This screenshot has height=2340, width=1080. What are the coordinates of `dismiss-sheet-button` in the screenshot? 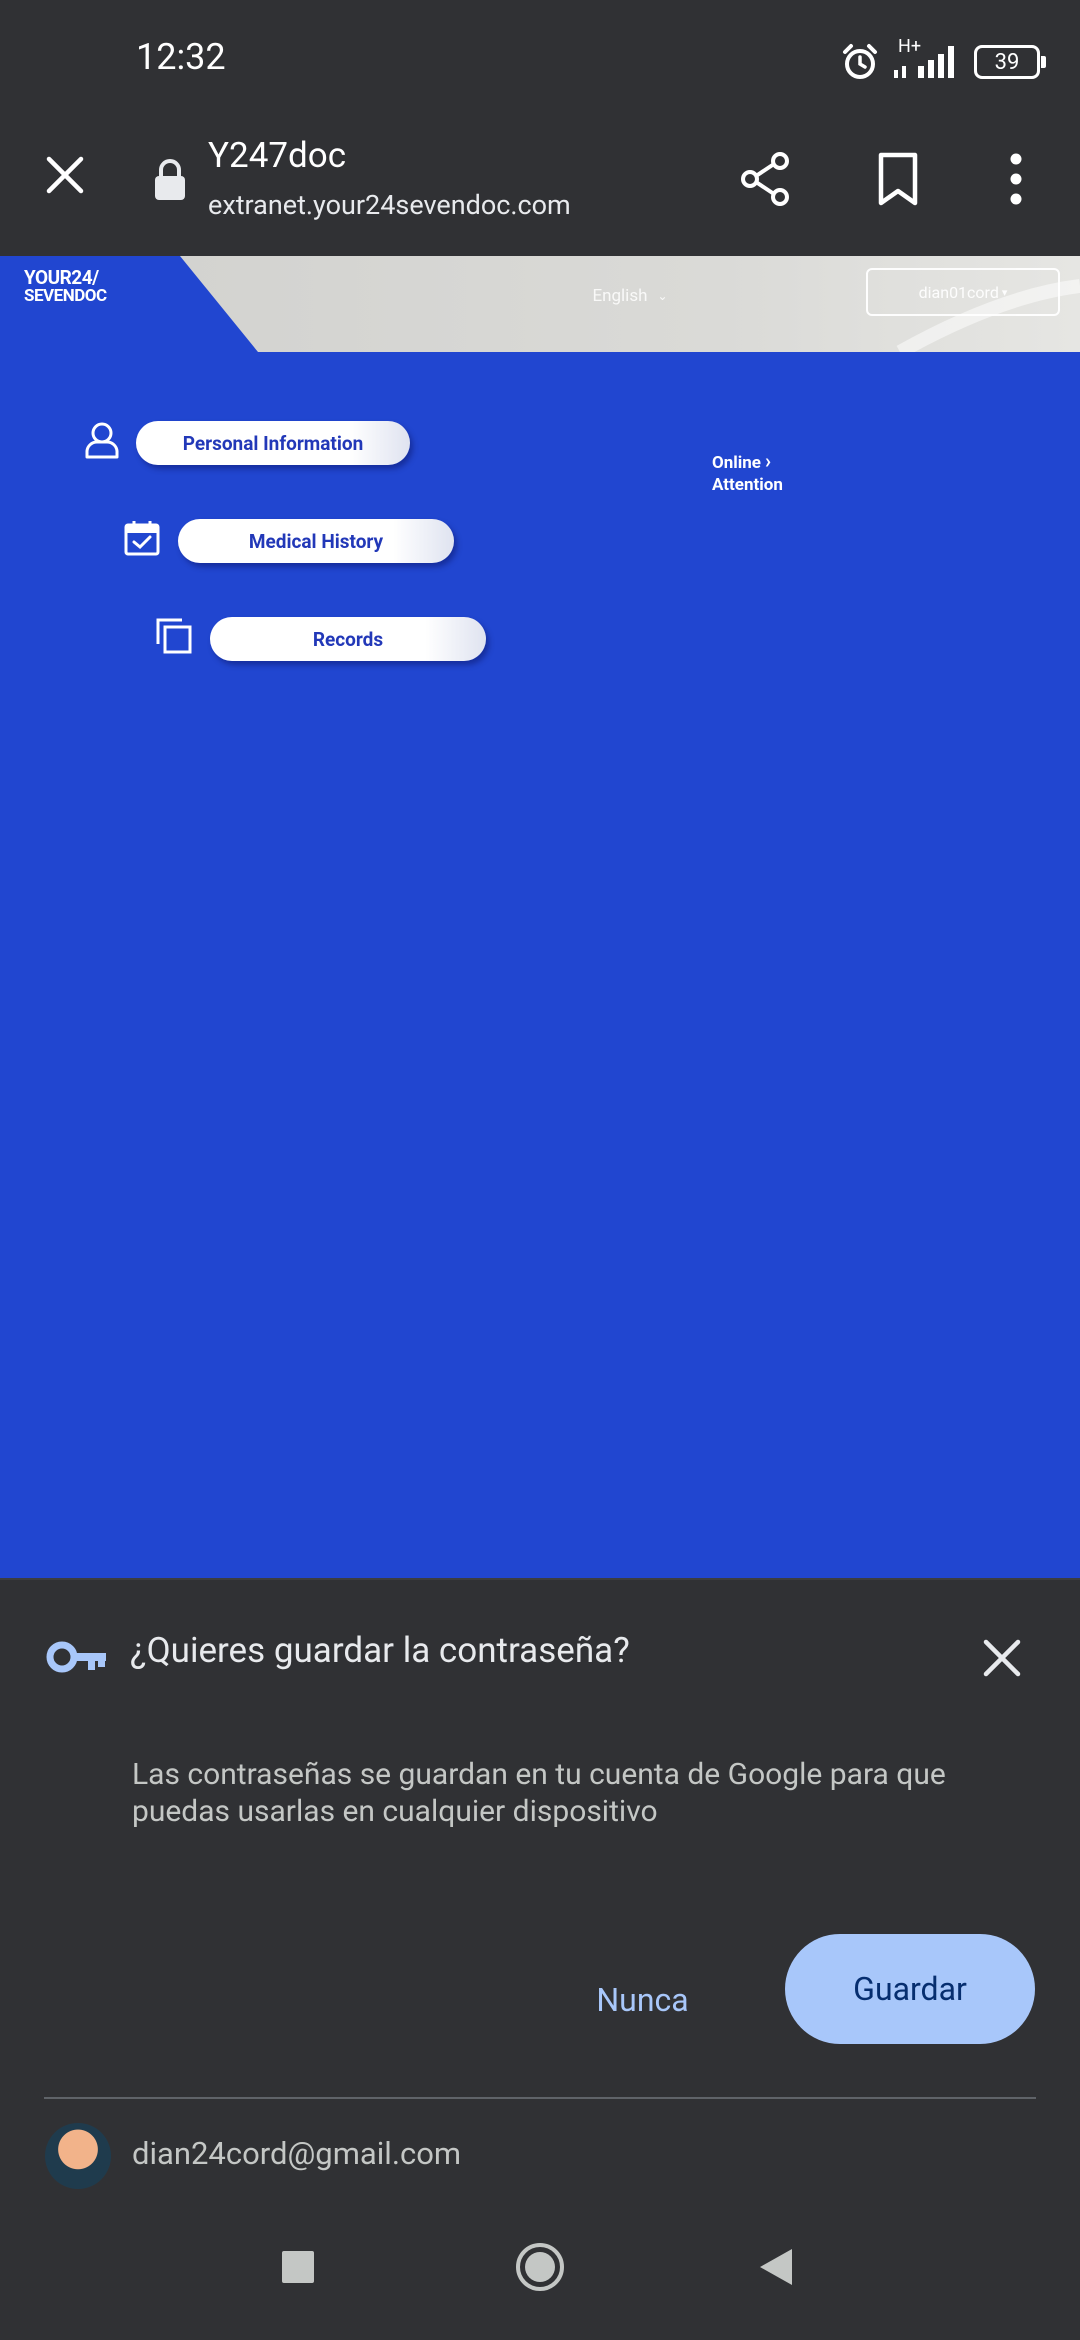 It's located at (1002, 1658).